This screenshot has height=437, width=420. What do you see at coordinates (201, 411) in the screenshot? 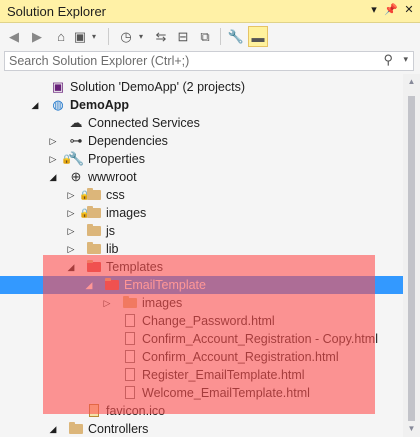
I see `tree-item: favicon.ico` at bounding box center [201, 411].